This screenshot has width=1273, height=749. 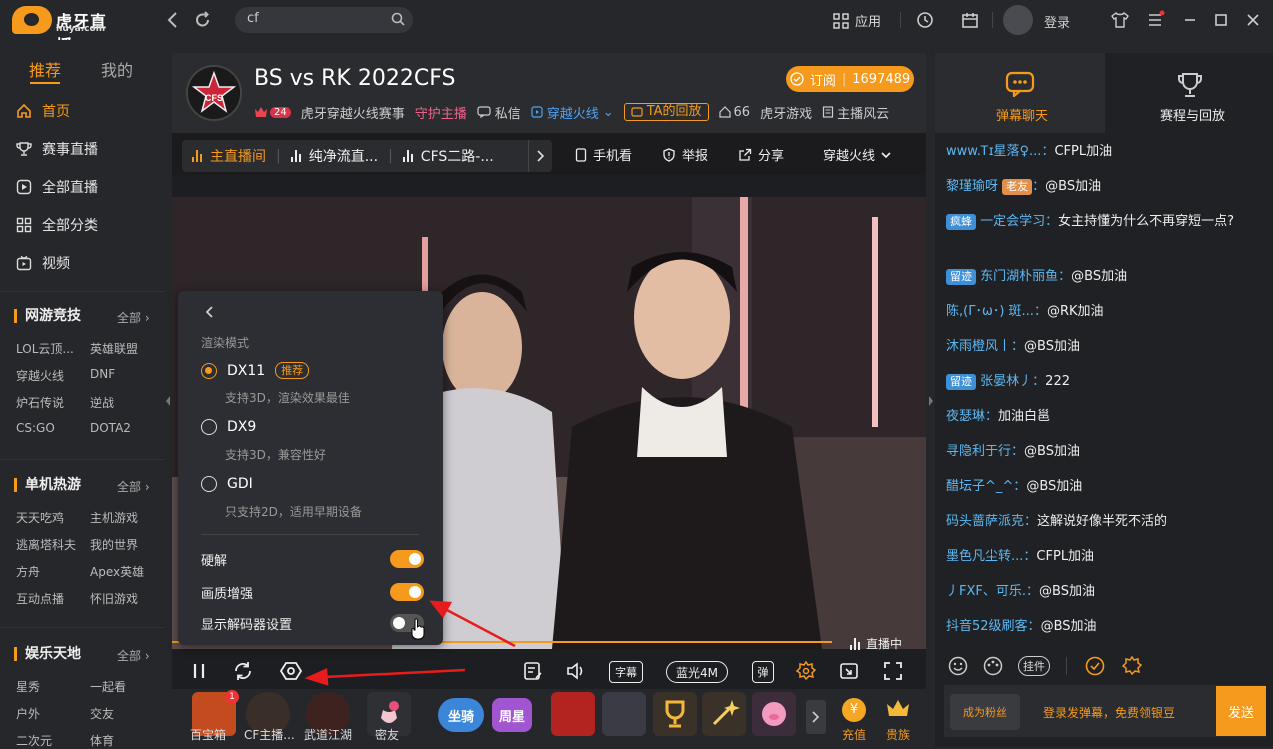 I want to click on weekly-star-button: 周星, so click(x=512, y=715).